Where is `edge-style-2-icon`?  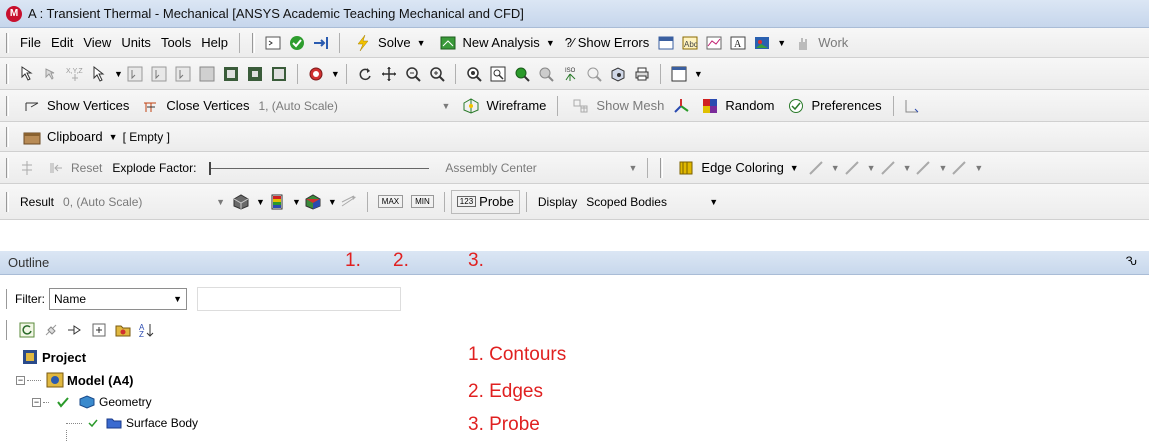
edge-style-2-icon is located at coordinates (852, 168).